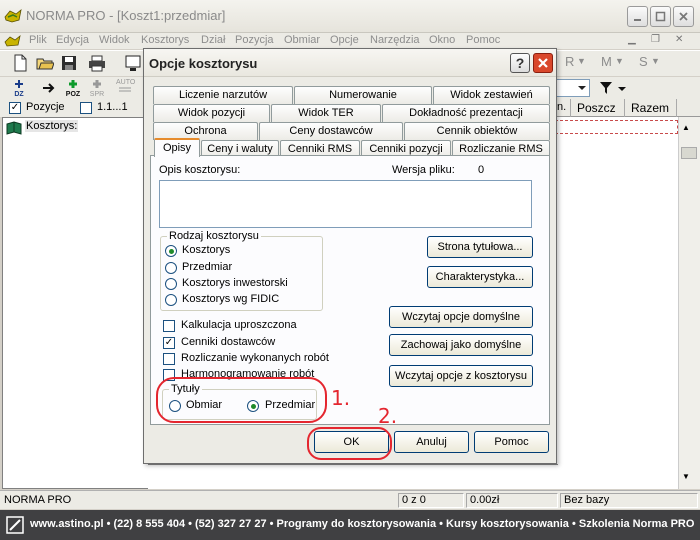 The image size is (700, 540). What do you see at coordinates (477, 131) in the screenshot?
I see `tab-cennik-obiektow: Cennik obiektów` at bounding box center [477, 131].